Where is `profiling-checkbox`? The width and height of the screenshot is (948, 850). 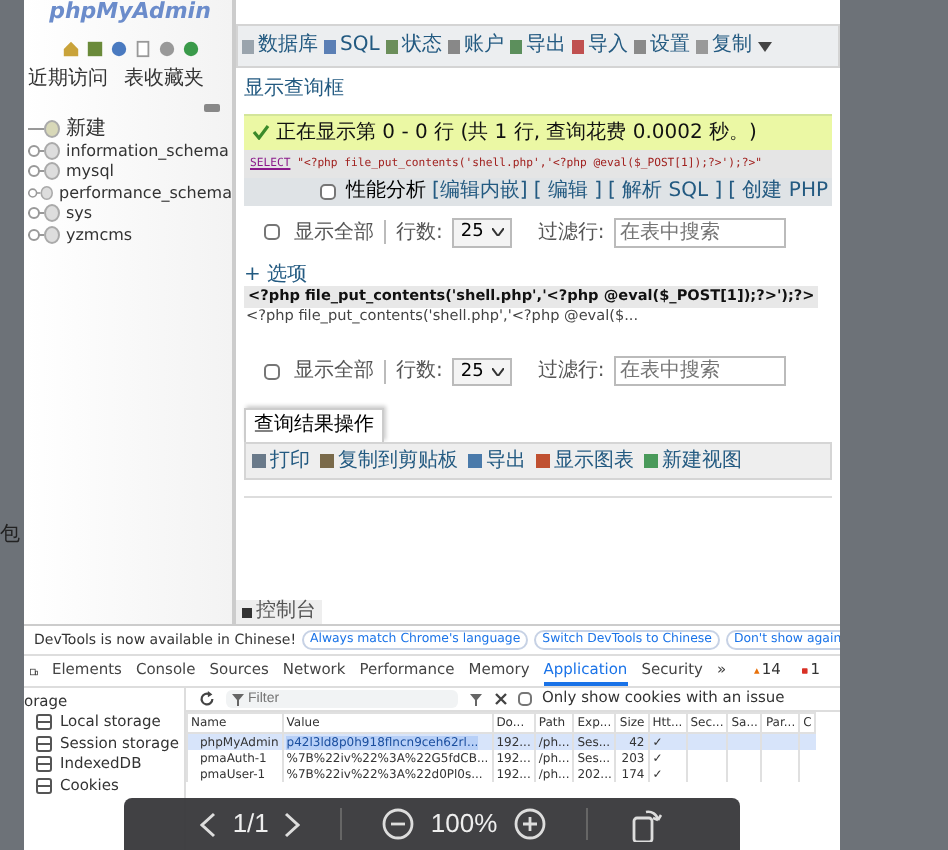
profiling-checkbox is located at coordinates (328, 192).